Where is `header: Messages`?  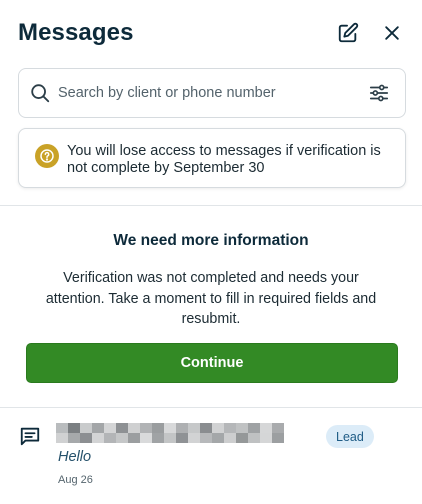
header: Messages is located at coordinates (211, 33).